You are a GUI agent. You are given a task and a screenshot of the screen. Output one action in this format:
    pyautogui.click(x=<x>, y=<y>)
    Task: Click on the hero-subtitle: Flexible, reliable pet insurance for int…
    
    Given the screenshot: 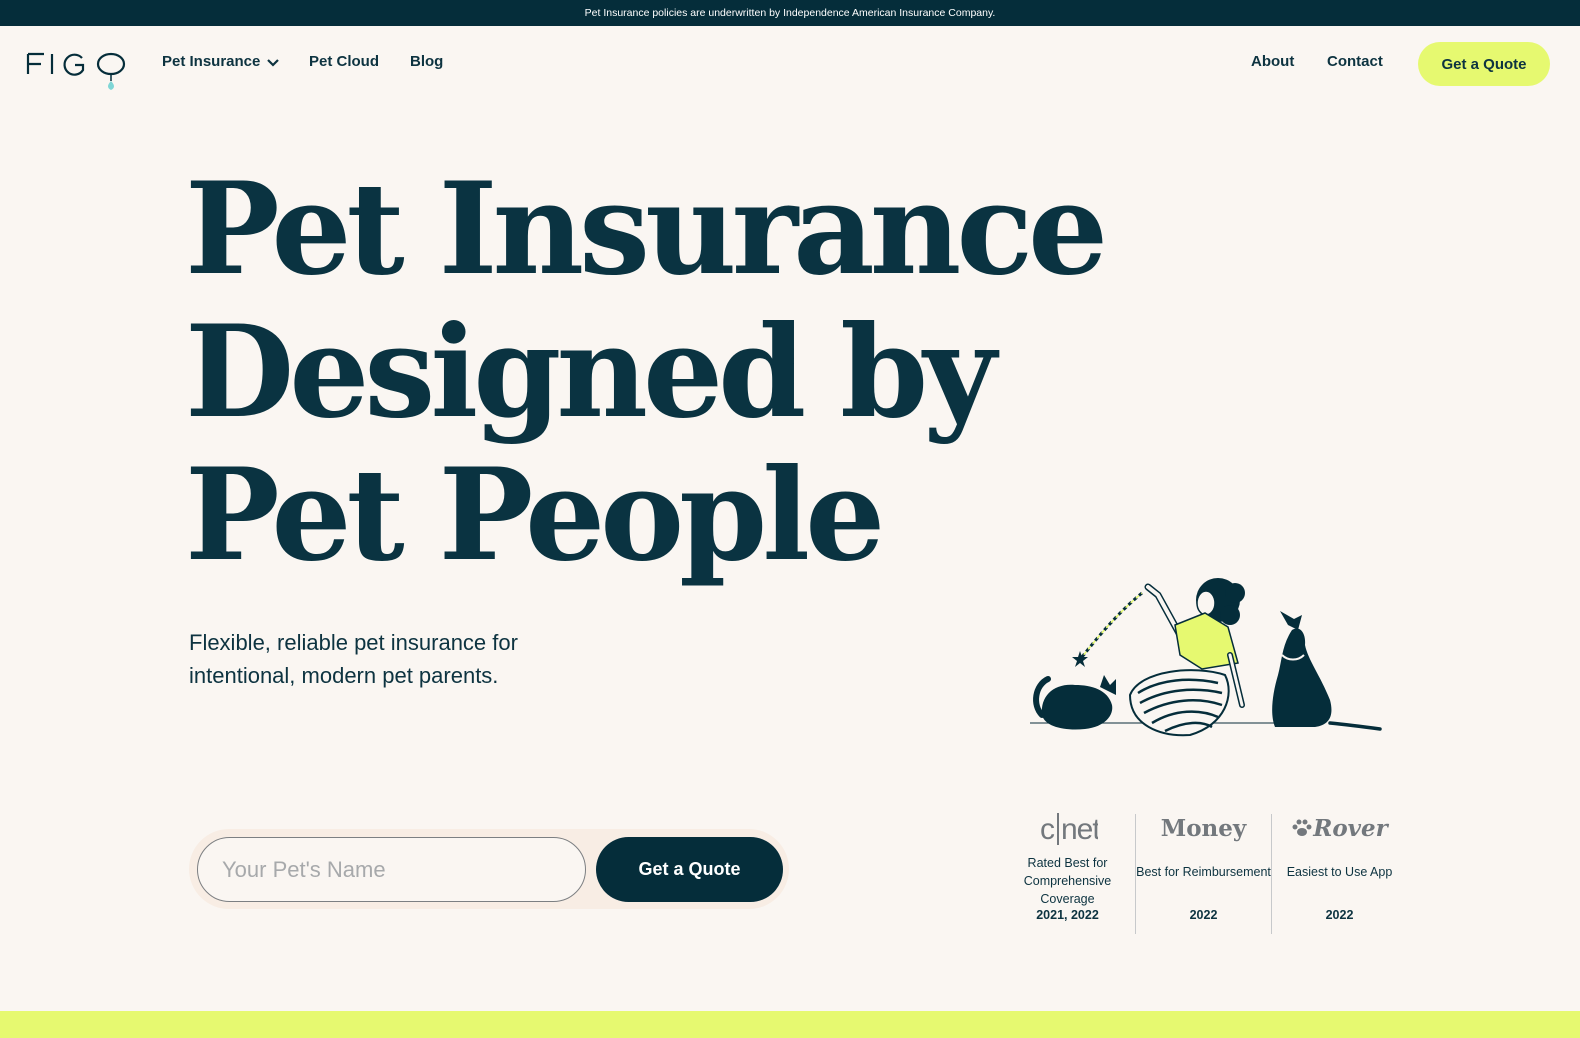 What is the action you would take?
    pyautogui.click(x=353, y=659)
    